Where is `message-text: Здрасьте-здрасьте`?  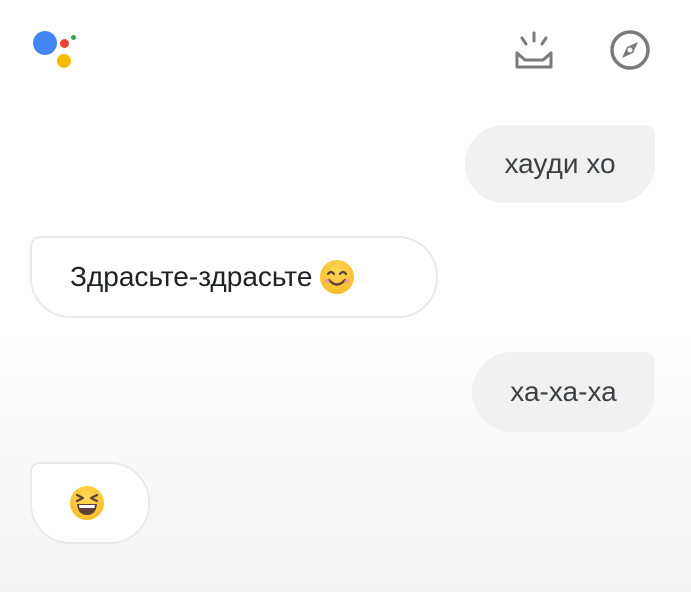 message-text: Здрасьте-здрасьте is located at coordinates (191, 276).